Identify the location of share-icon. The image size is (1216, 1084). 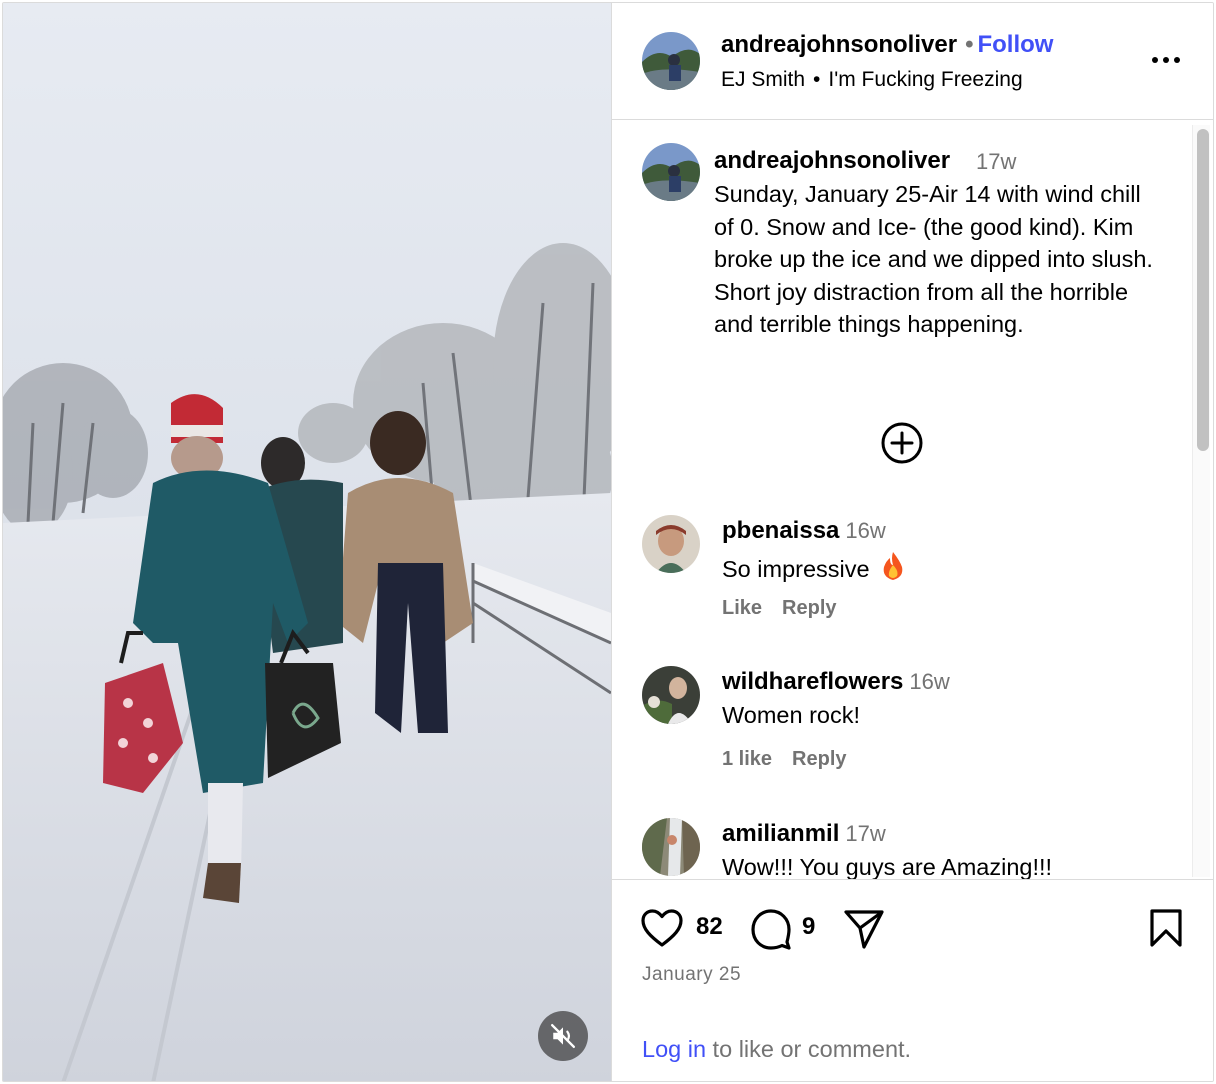
(864, 929).